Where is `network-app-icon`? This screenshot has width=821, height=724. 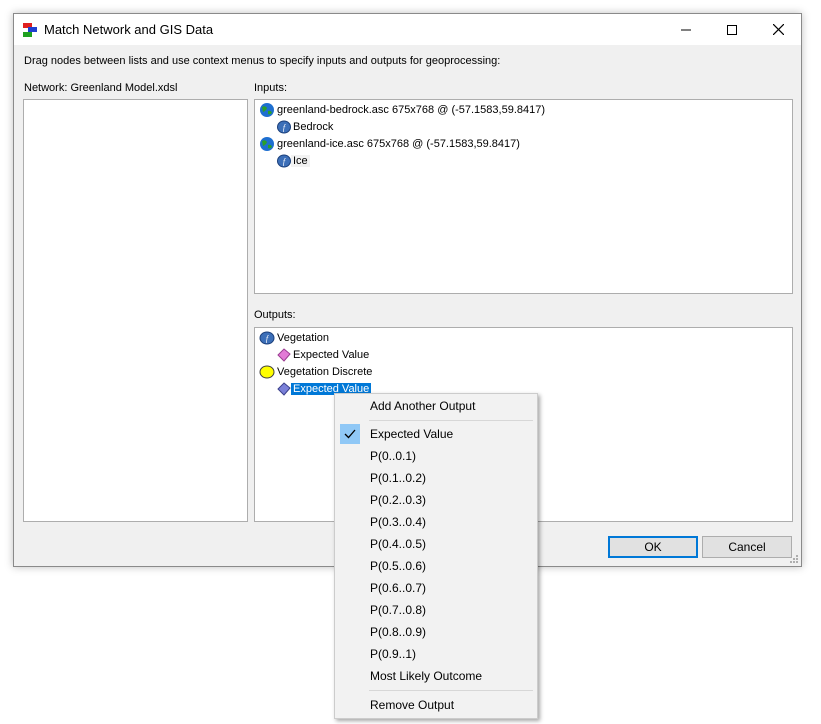
network-app-icon is located at coordinates (30, 30).